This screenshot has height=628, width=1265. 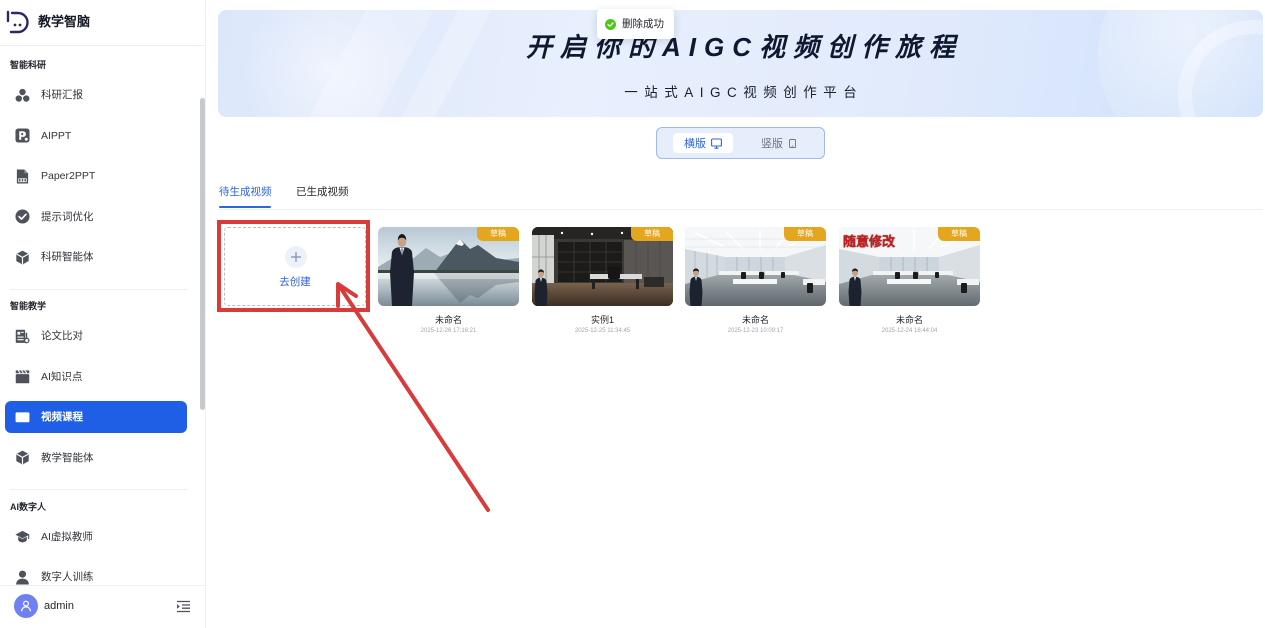 I want to click on sidebar-item-paper2ppt: Paper2PPT, so click(x=102, y=176).